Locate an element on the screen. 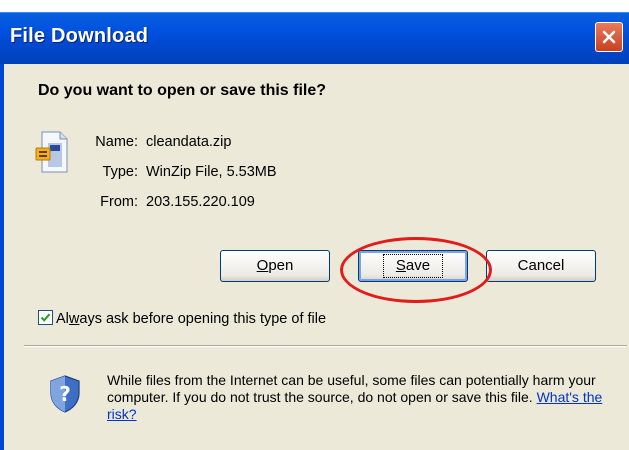  close-button is located at coordinates (609, 37).